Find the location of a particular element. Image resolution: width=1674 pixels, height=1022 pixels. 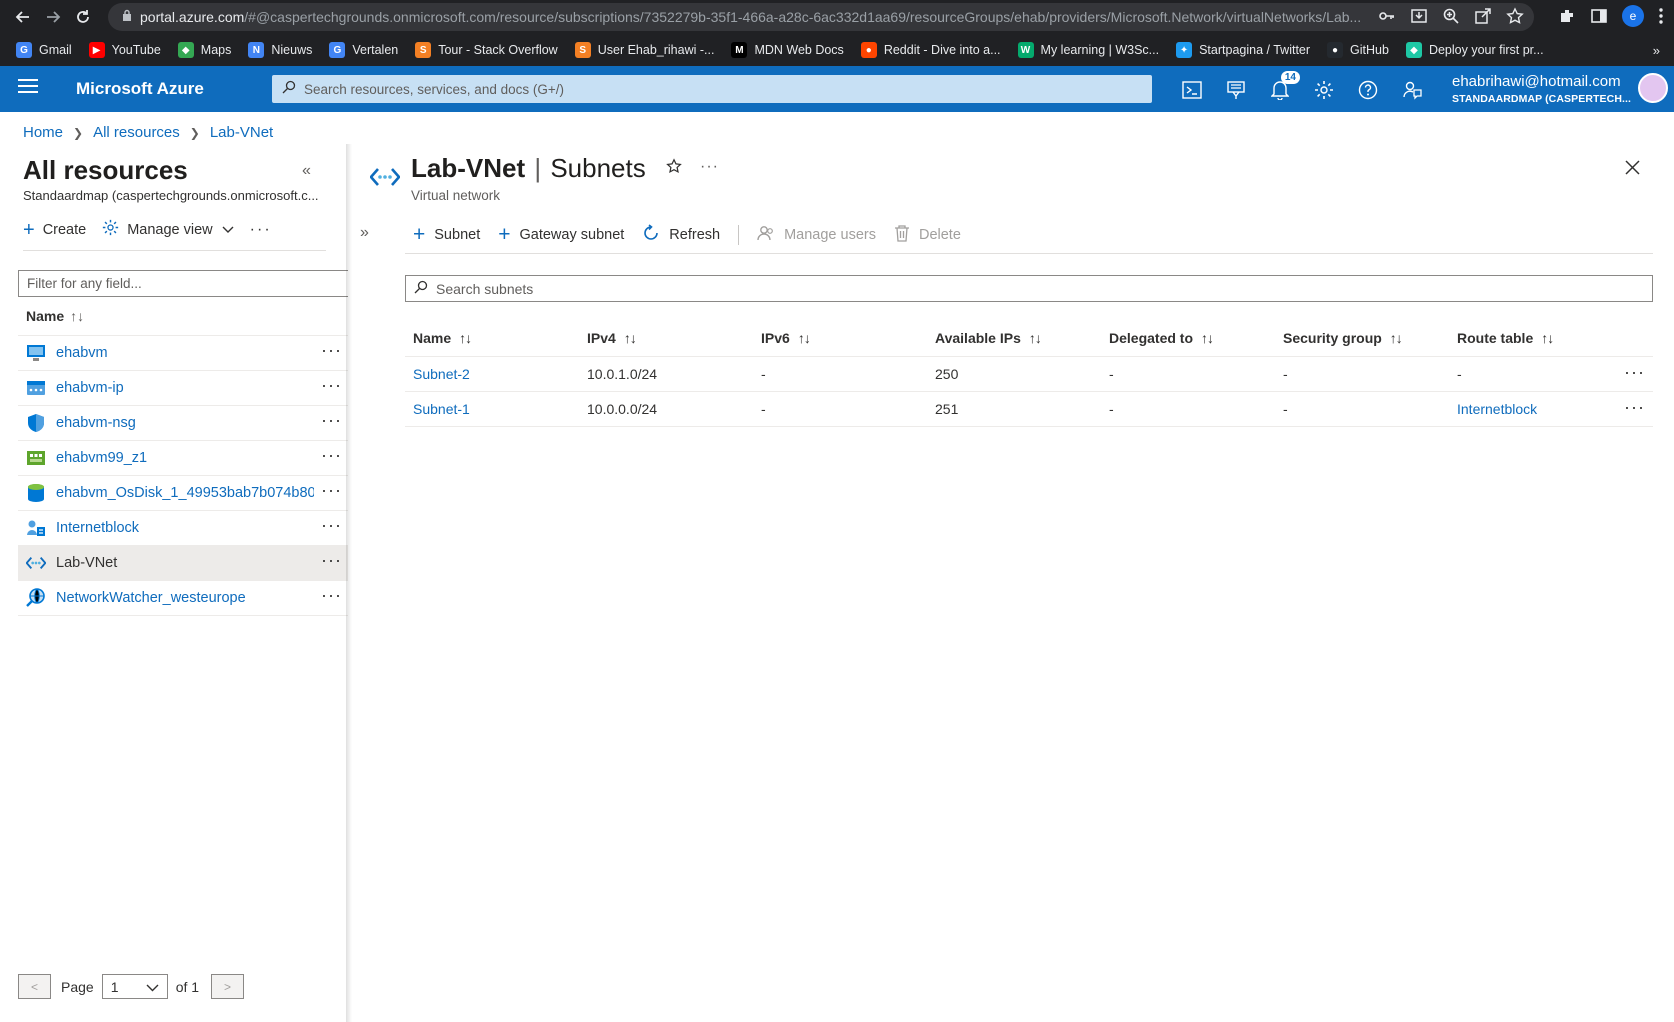

resource-name-link: Lab-VNet is located at coordinates (185, 563).